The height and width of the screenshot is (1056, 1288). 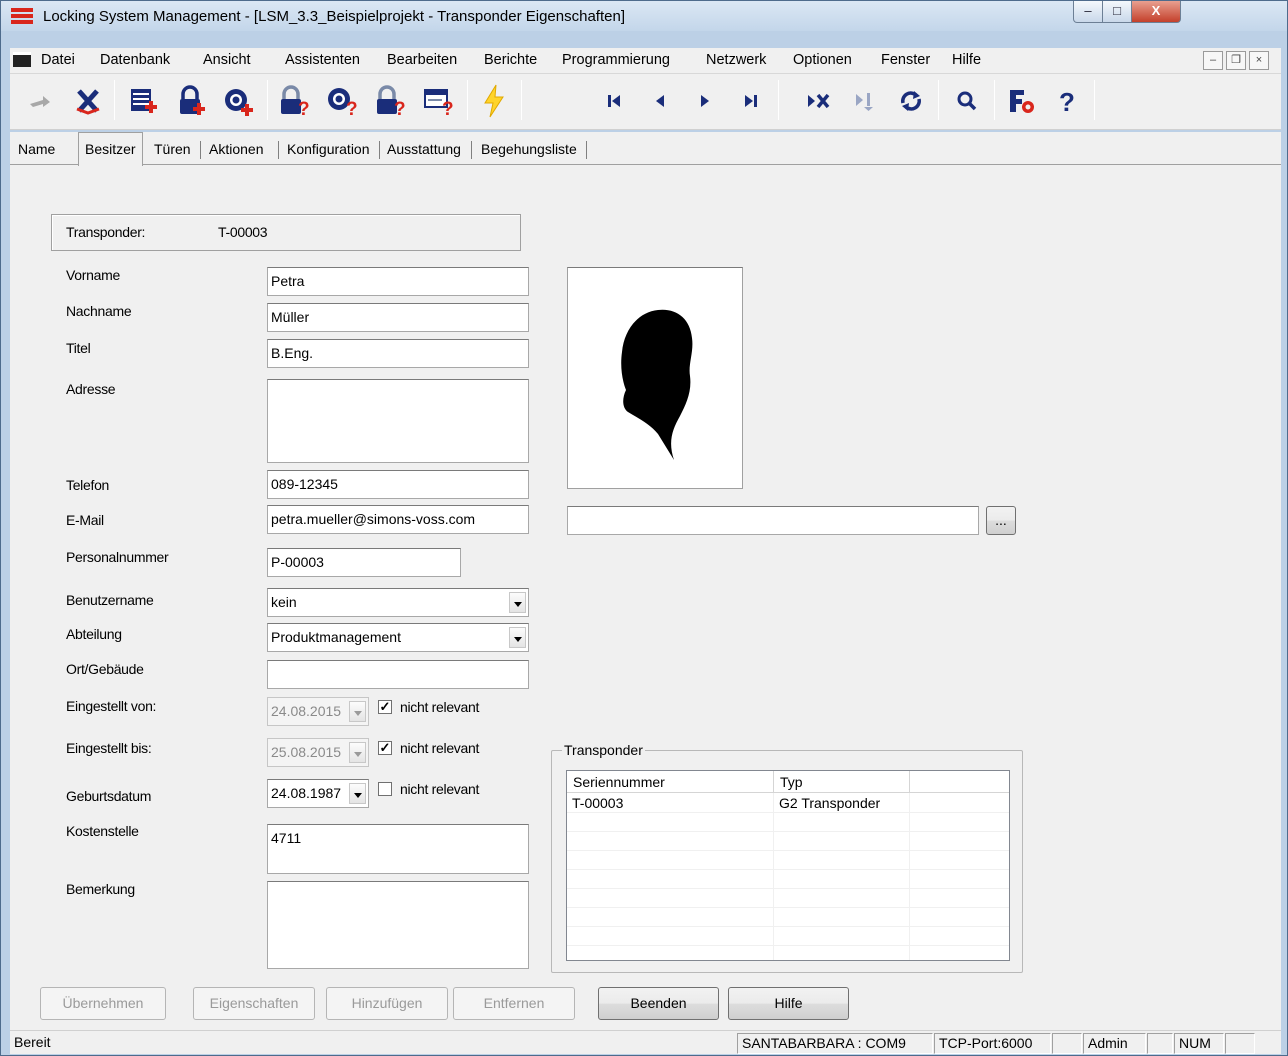 What do you see at coordinates (616, 60) in the screenshot?
I see `menu-programmierung: Programmierung` at bounding box center [616, 60].